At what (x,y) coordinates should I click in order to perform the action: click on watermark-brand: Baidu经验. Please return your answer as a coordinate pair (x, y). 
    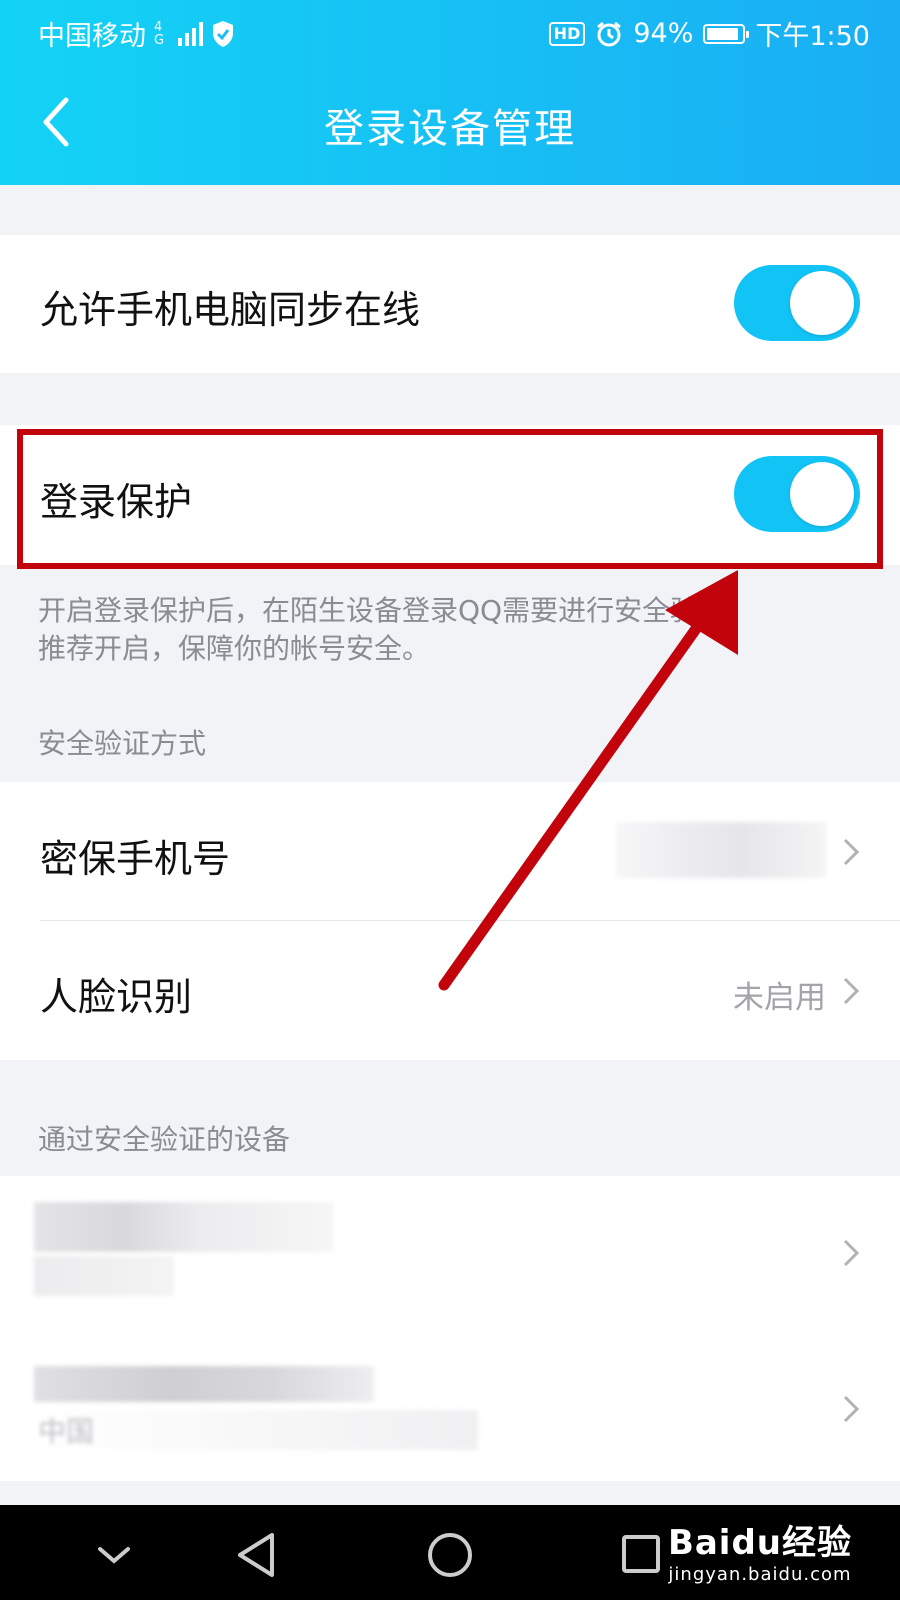
    Looking at the image, I should click on (759, 1543).